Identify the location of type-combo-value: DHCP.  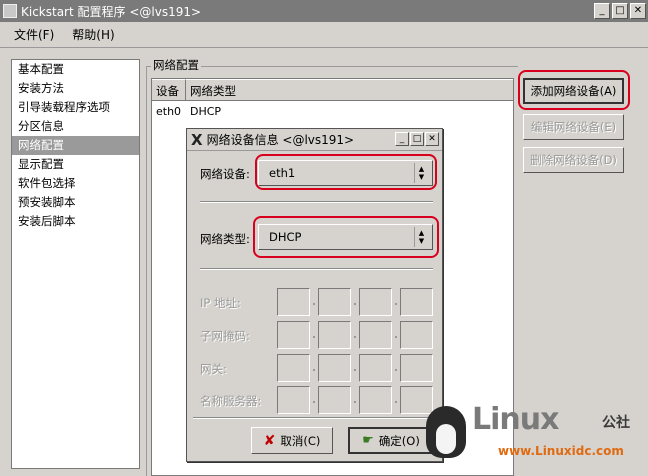
(285, 237).